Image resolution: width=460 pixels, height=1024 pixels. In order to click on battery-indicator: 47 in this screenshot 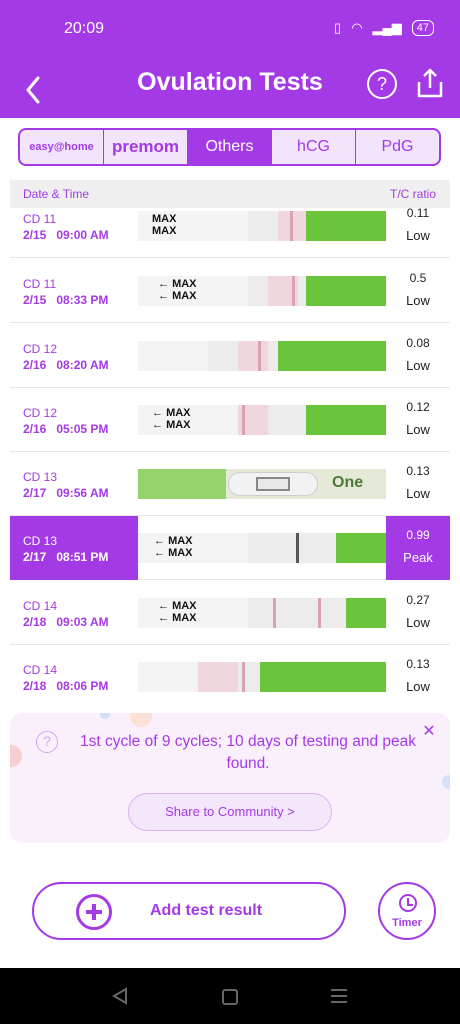, I will do `click(422, 28)`.